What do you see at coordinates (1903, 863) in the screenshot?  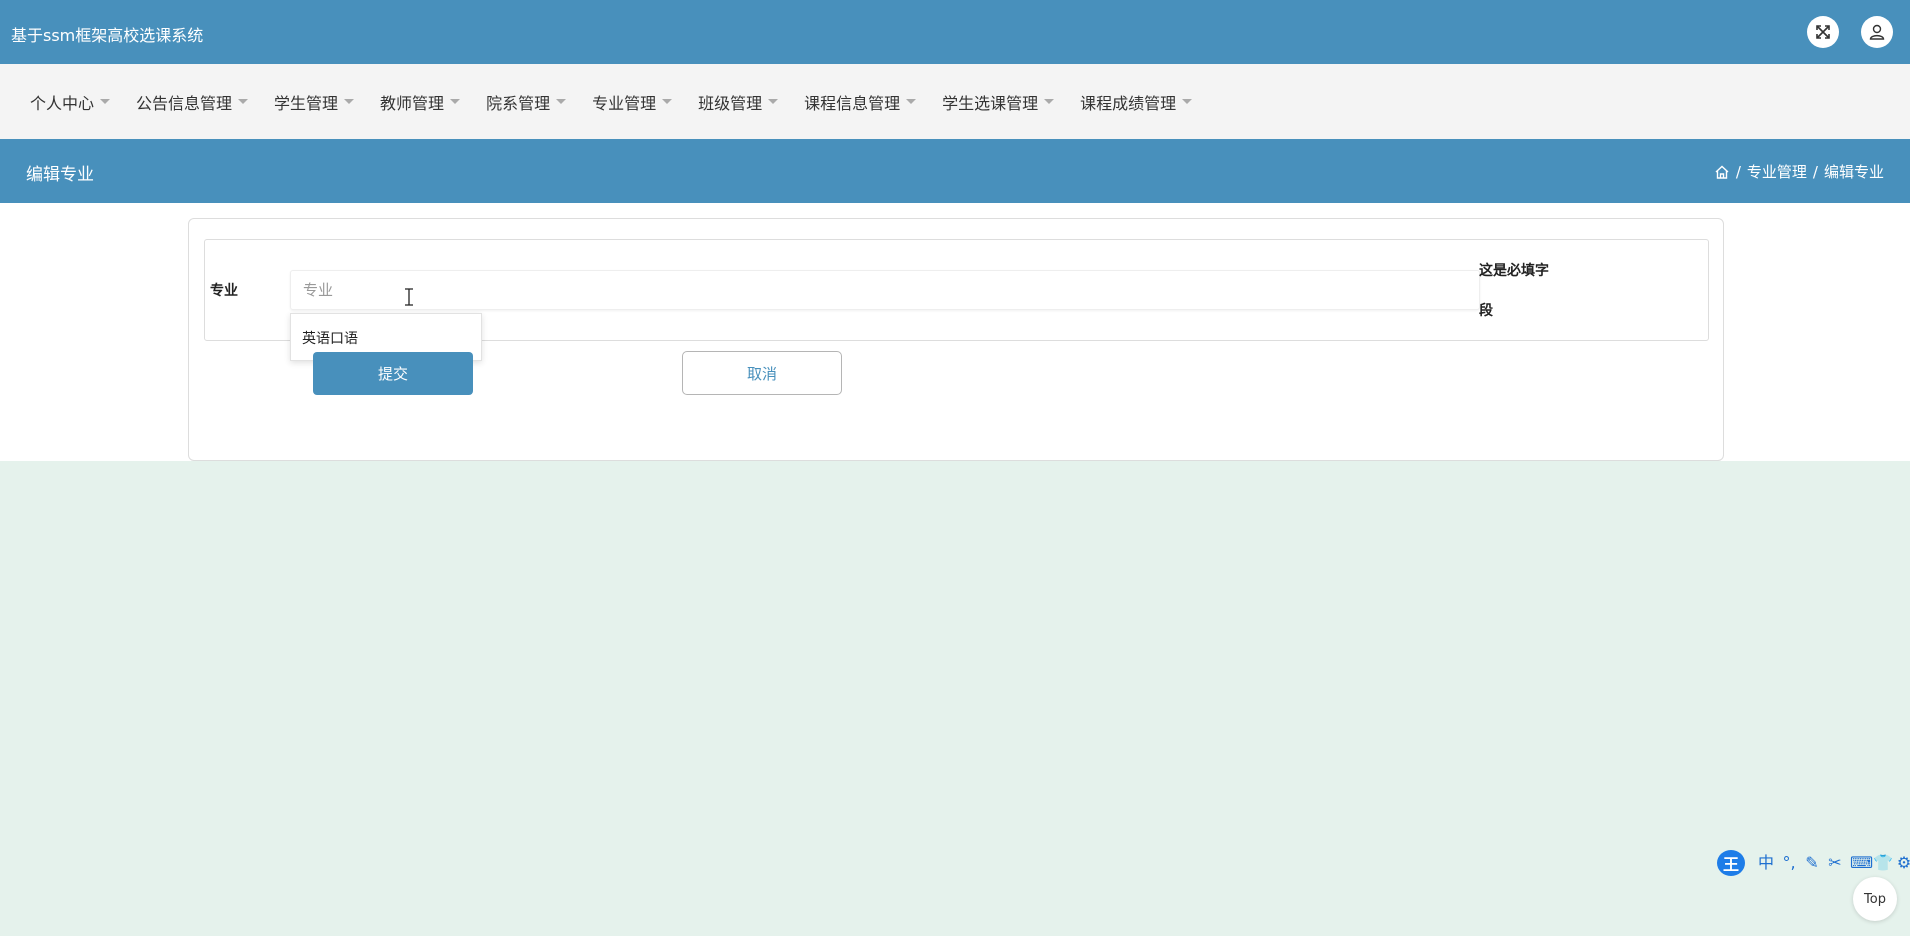 I see `ime-settings-icon: ⚙` at bounding box center [1903, 863].